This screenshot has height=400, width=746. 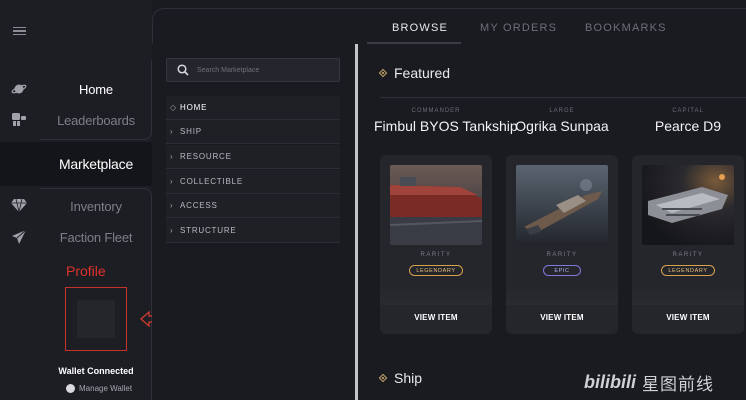 I want to click on ship-heading: Ship, so click(x=400, y=378).